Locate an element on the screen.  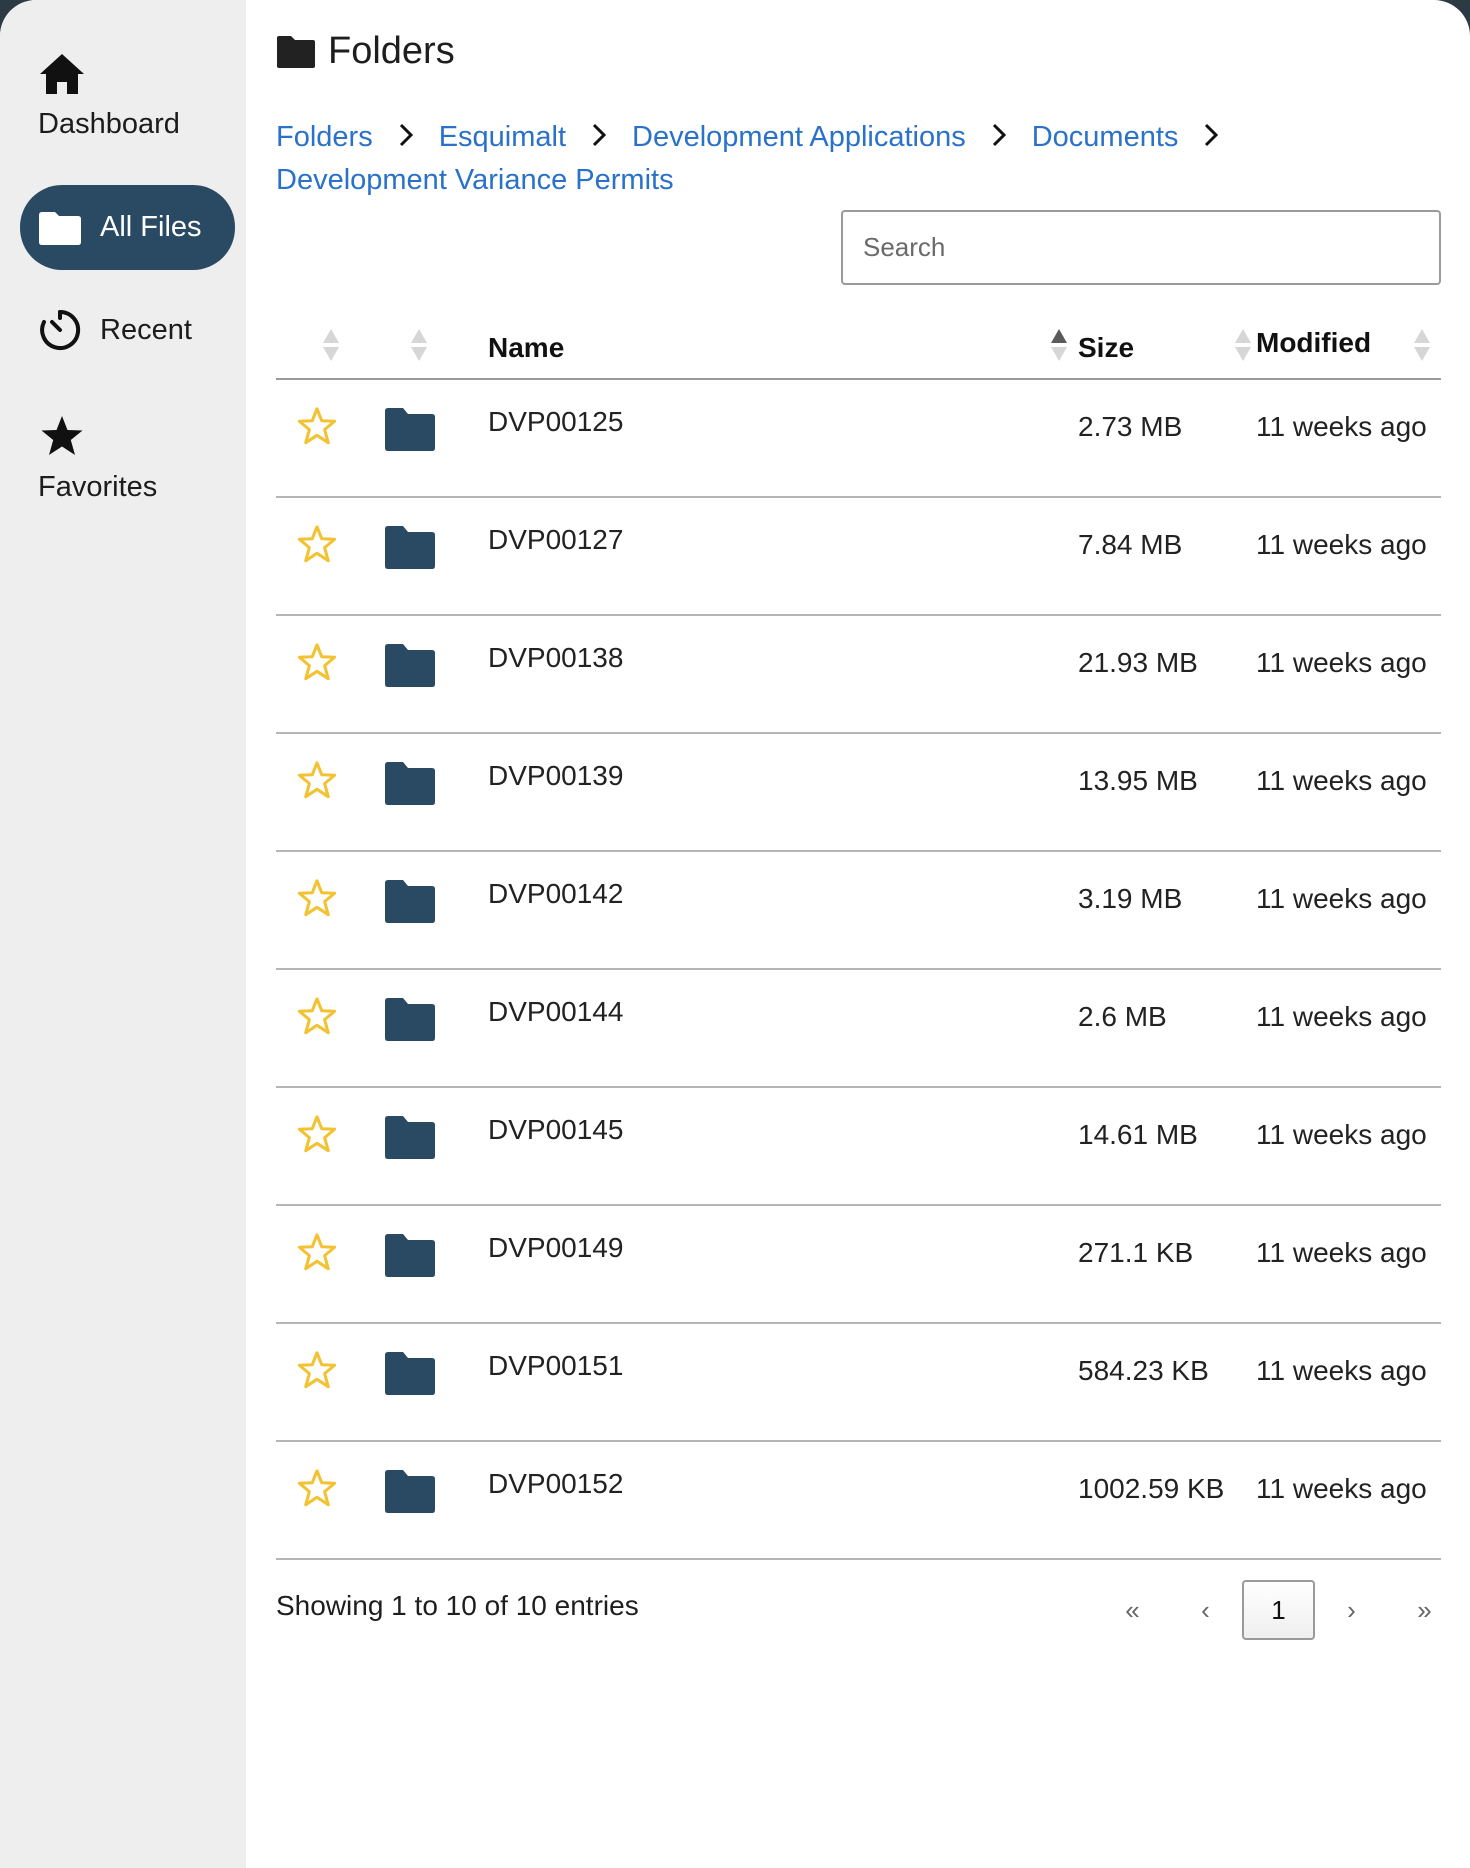
page-1-button: 1 is located at coordinates (1278, 1610).